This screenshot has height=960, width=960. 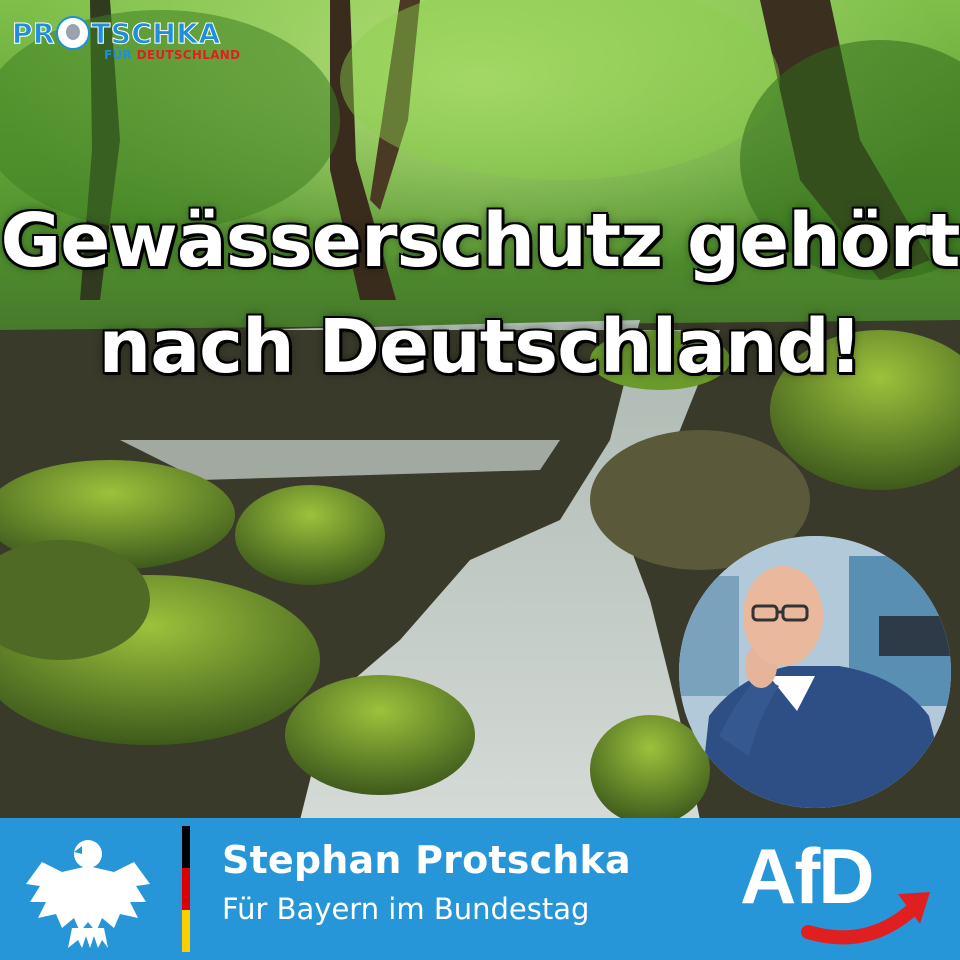 I want to click on politician-name: Stephan Protschka, so click(x=426, y=860).